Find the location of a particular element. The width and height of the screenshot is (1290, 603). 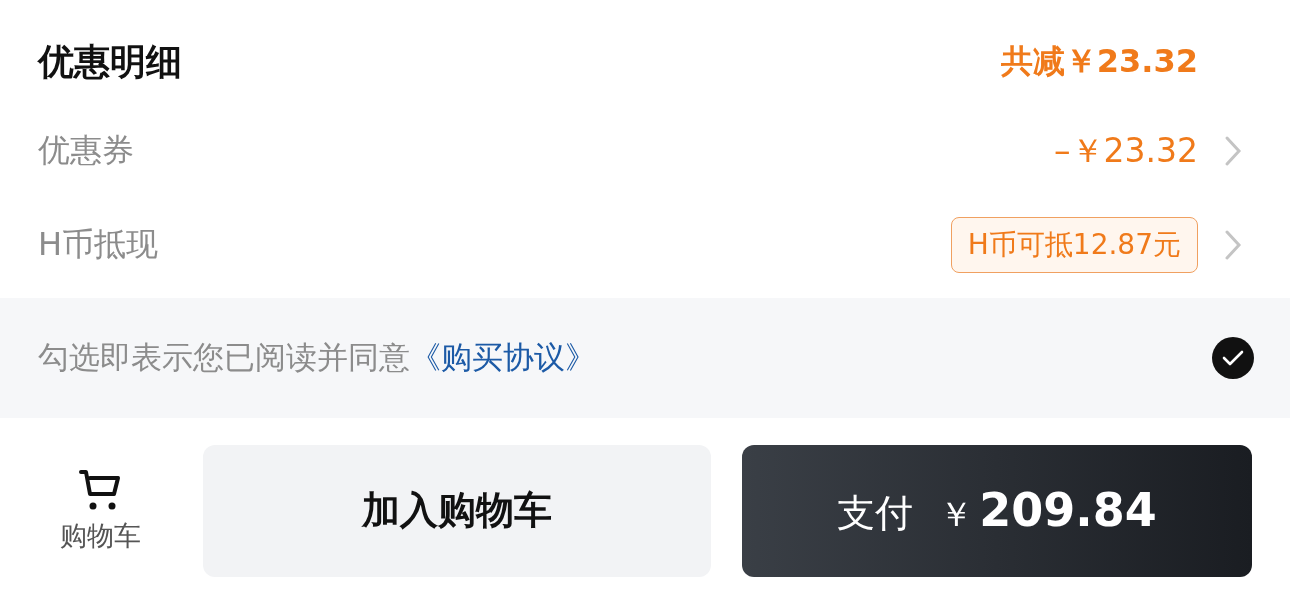

total-discount: 共减￥23.32 is located at coordinates (1099, 61).